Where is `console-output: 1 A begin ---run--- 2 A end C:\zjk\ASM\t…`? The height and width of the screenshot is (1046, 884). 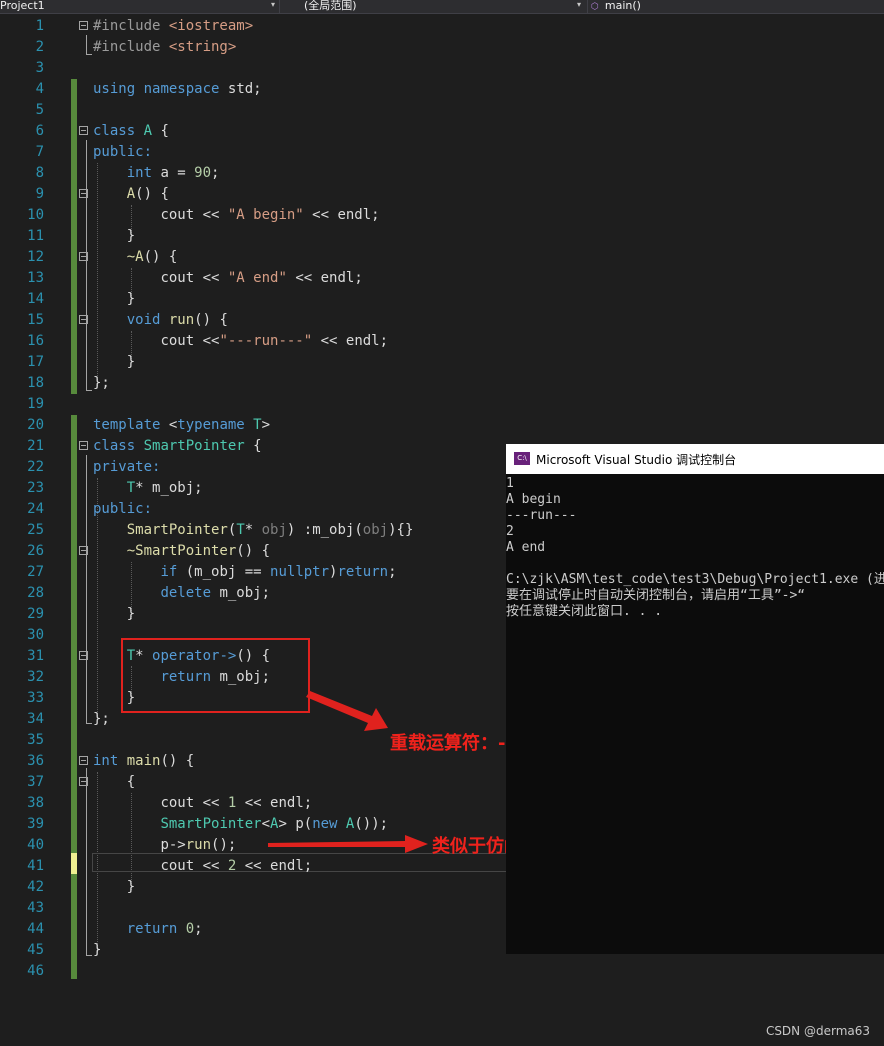
console-output: 1 A begin ---run--- 2 A end C:\zjk\ASM\t… is located at coordinates (695, 548).